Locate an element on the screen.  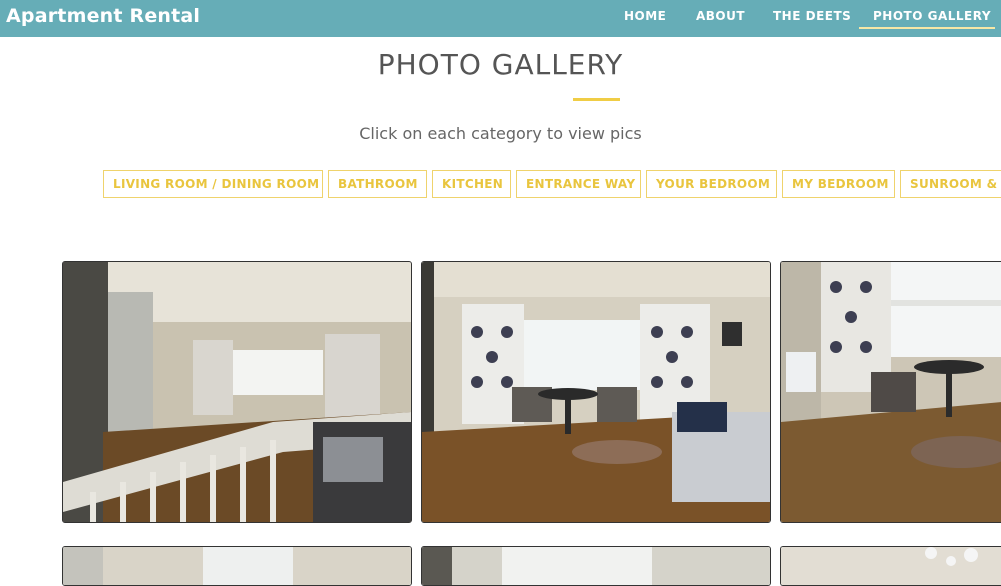
nav-photo-gallery: PHOTO GALLERY is located at coordinates (932, 16).